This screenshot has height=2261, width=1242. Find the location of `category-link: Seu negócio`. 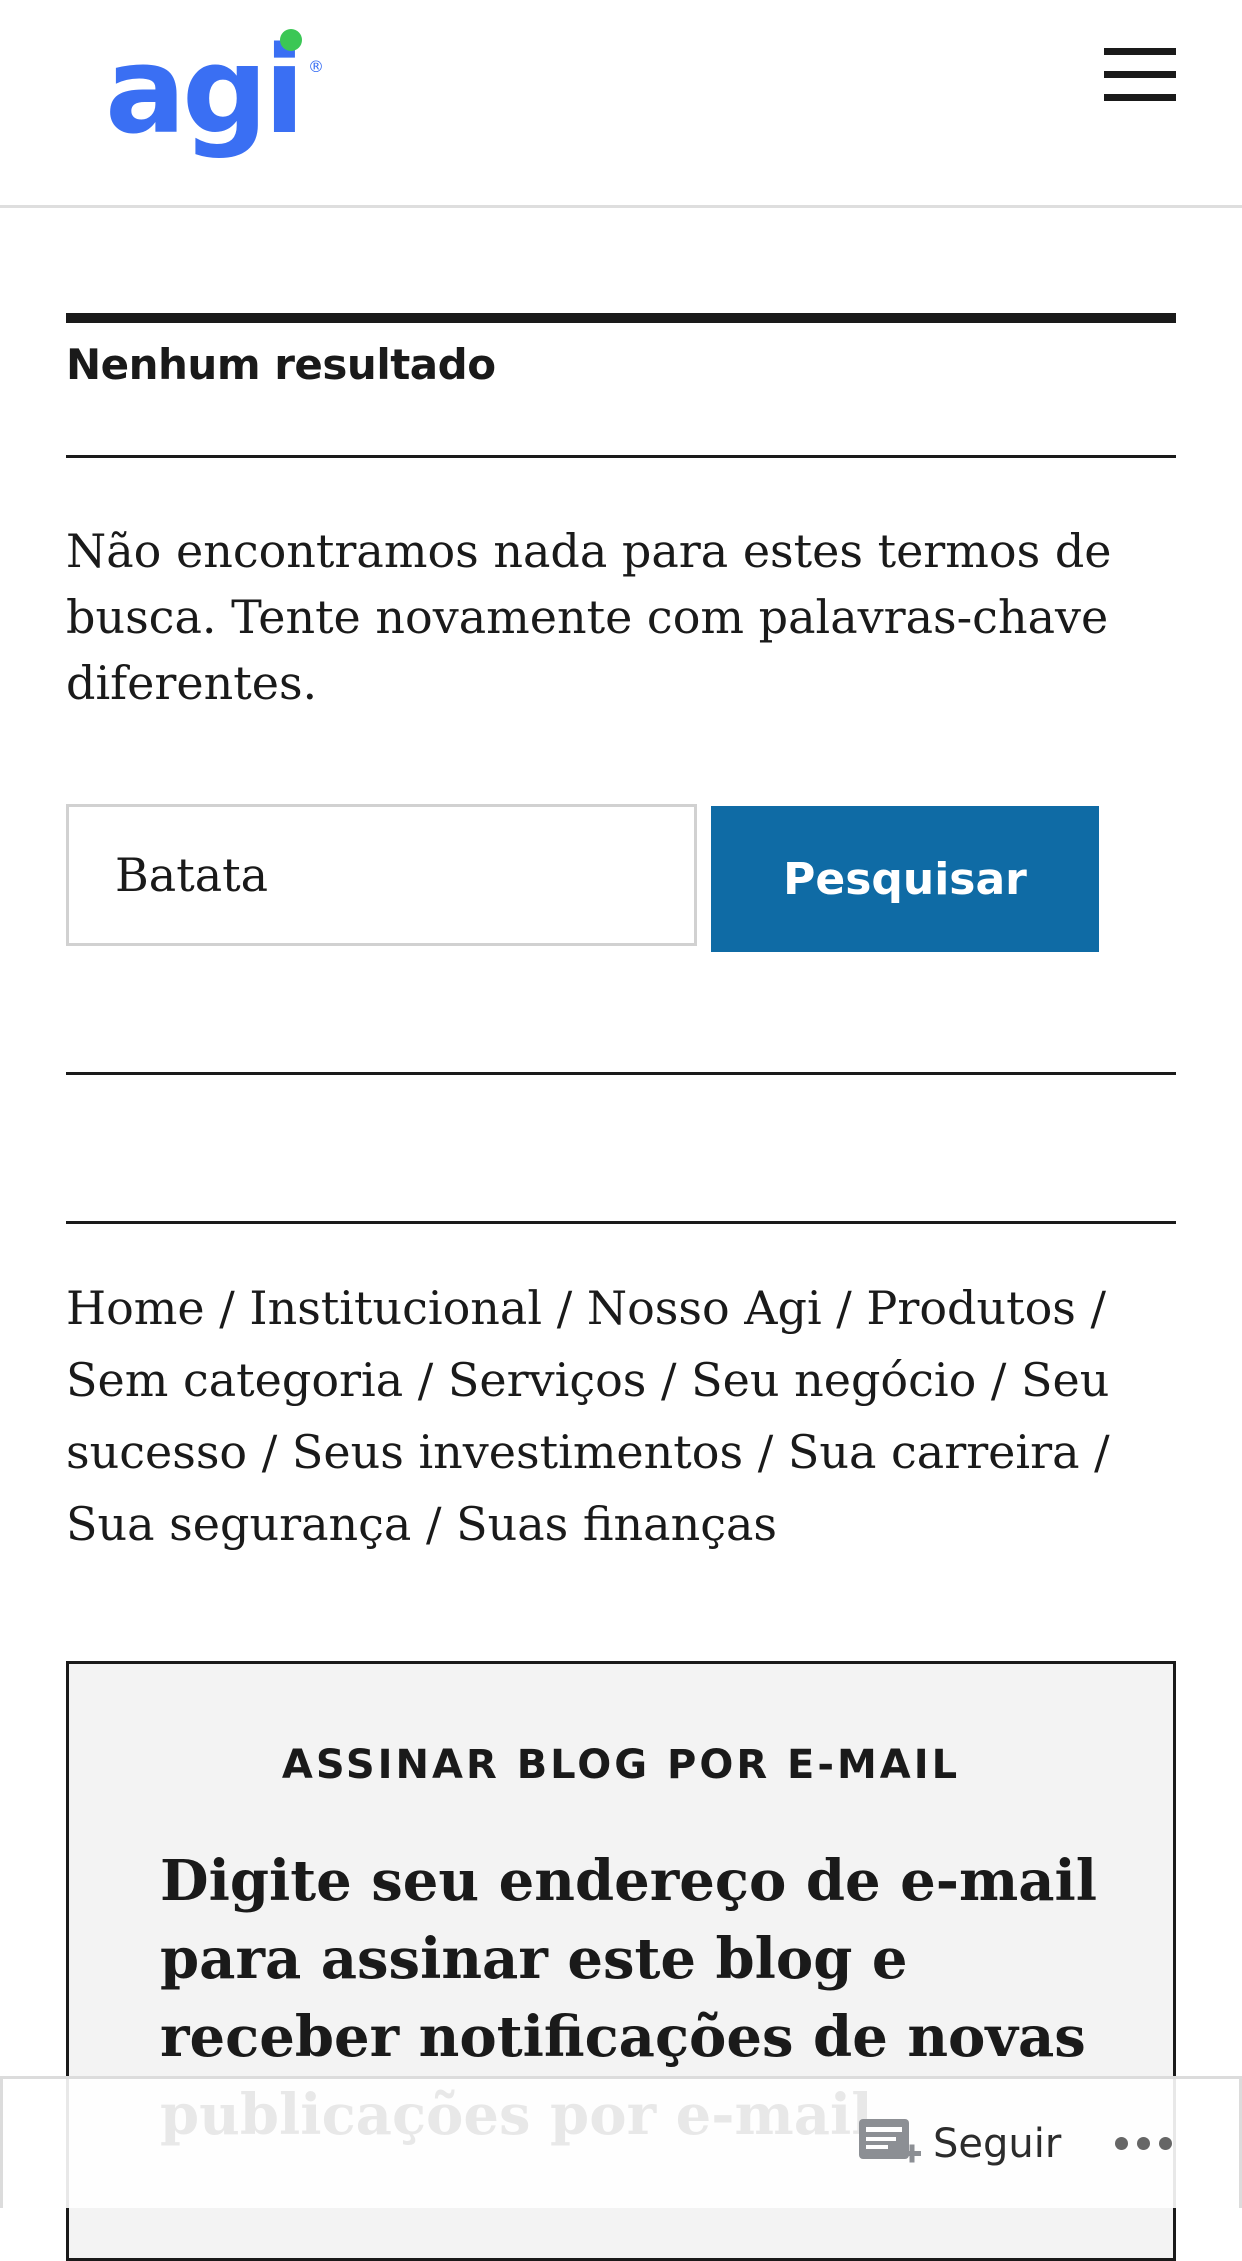

category-link: Seu negócio is located at coordinates (833, 1380).